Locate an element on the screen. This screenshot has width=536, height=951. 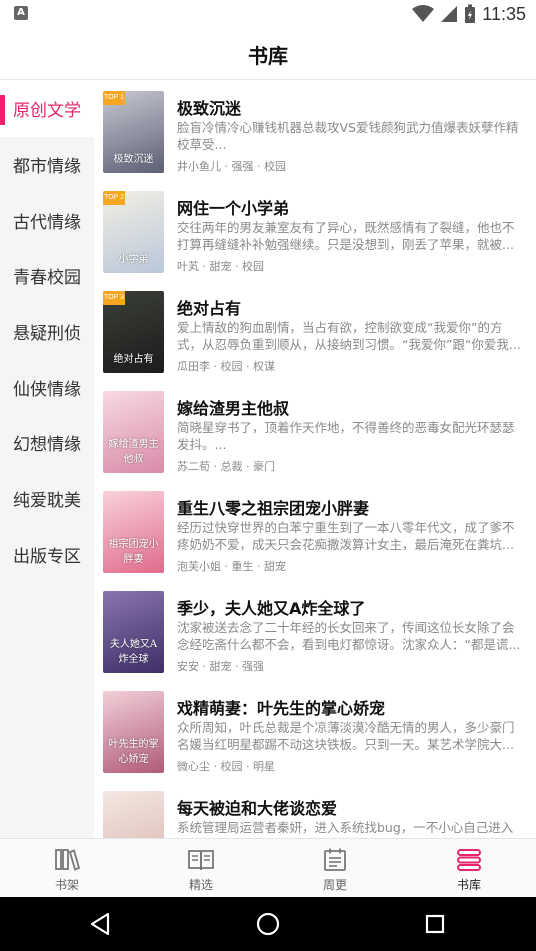
category-label: 仙侠情缘 is located at coordinates (47, 389).